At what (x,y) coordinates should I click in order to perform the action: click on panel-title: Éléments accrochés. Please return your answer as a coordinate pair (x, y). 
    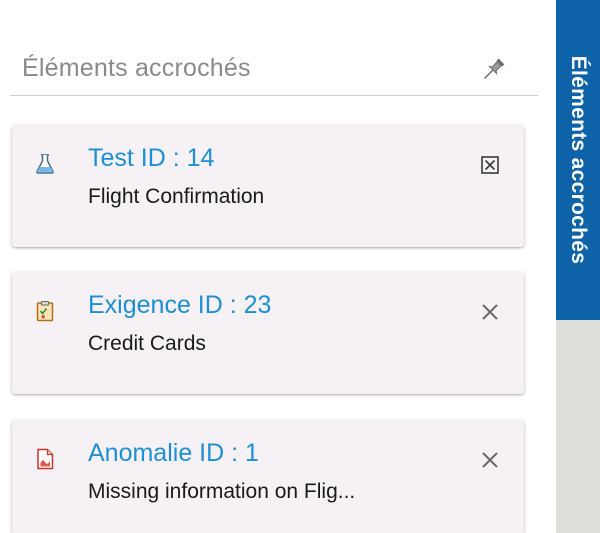
    Looking at the image, I should click on (136, 68).